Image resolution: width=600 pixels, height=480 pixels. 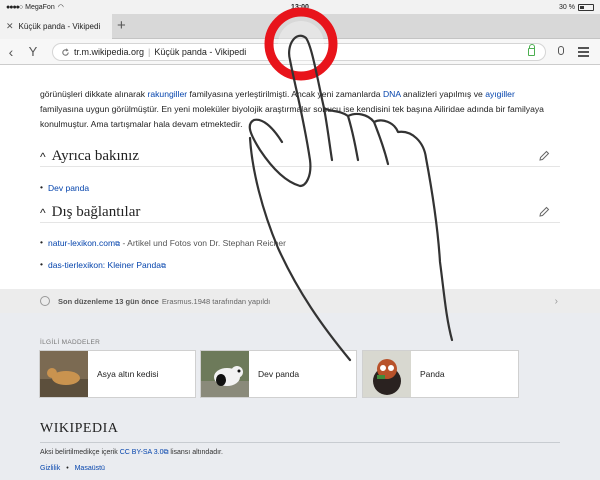 What do you see at coordinates (300, 213) in the screenshot?
I see `section-external-links: ^ Dış bağlantılar` at bounding box center [300, 213].